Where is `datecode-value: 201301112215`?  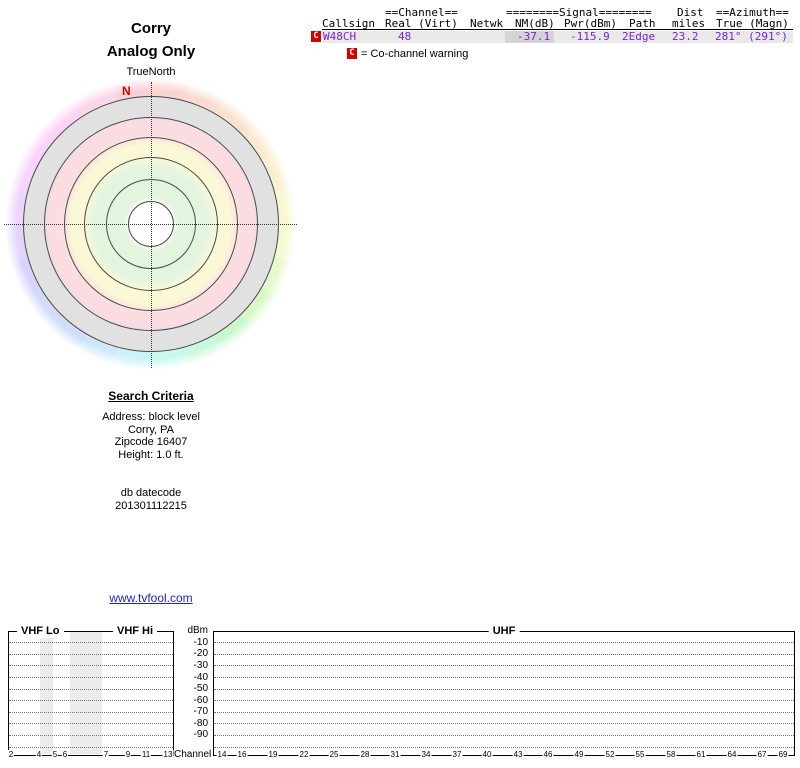
datecode-value: 201301112215 is located at coordinates (151, 505).